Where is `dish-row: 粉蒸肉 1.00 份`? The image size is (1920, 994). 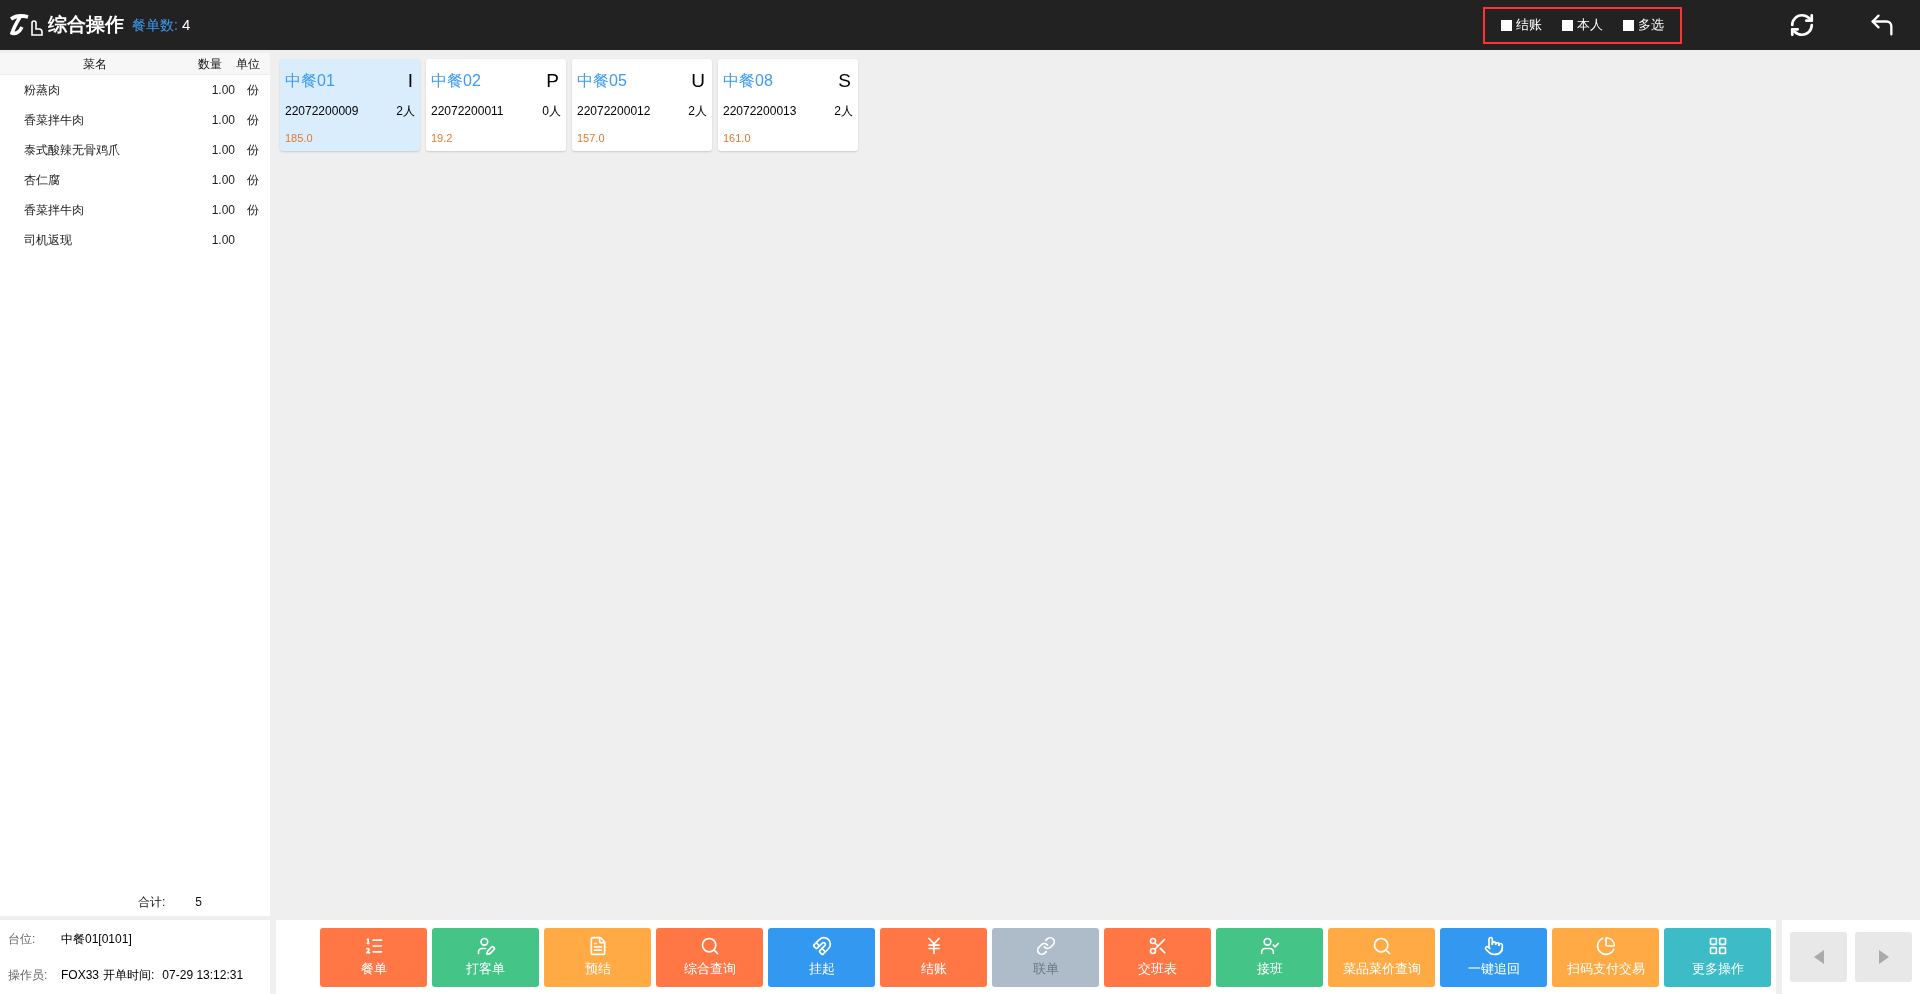
dish-row: 粉蒸肉 1.00 份 is located at coordinates (135, 90).